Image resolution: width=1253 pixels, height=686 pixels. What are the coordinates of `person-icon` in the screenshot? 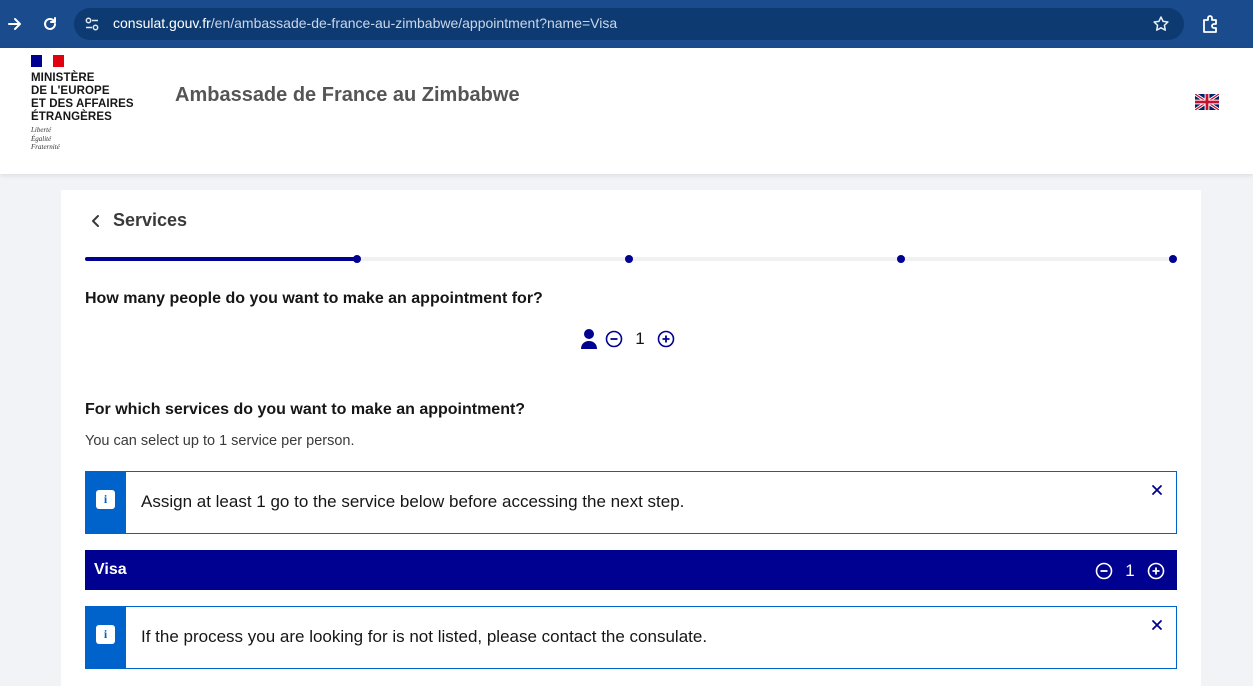 It's located at (589, 339).